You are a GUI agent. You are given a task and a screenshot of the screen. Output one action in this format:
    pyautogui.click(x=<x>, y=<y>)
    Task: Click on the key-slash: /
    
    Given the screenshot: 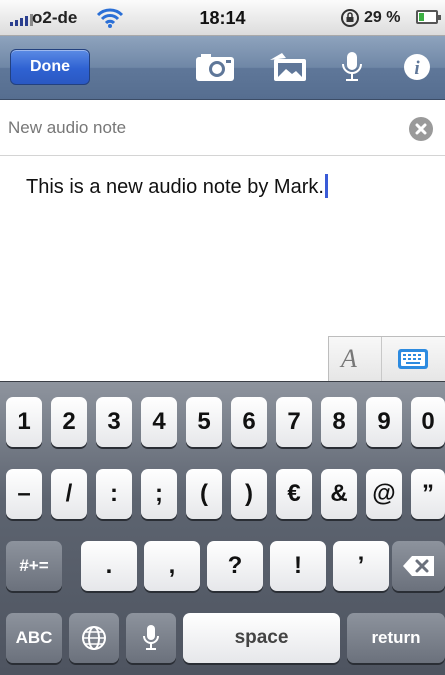 What is the action you would take?
    pyautogui.click(x=69, y=494)
    